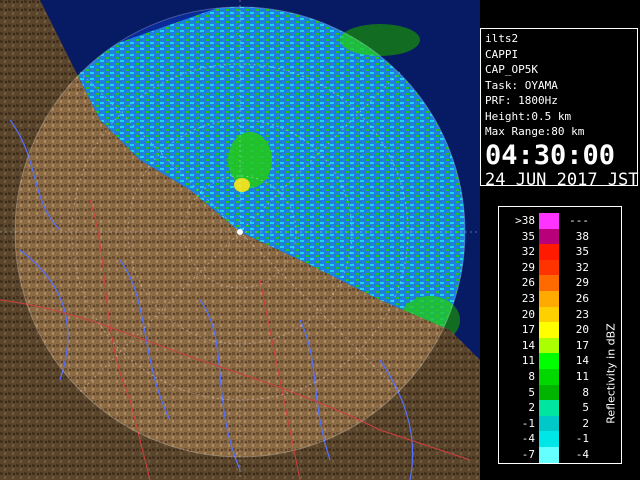 Image resolution: width=640 pixels, height=480 pixels. What do you see at coordinates (521, 85) in the screenshot?
I see `task-label: Task: OYAMA` at bounding box center [521, 85].